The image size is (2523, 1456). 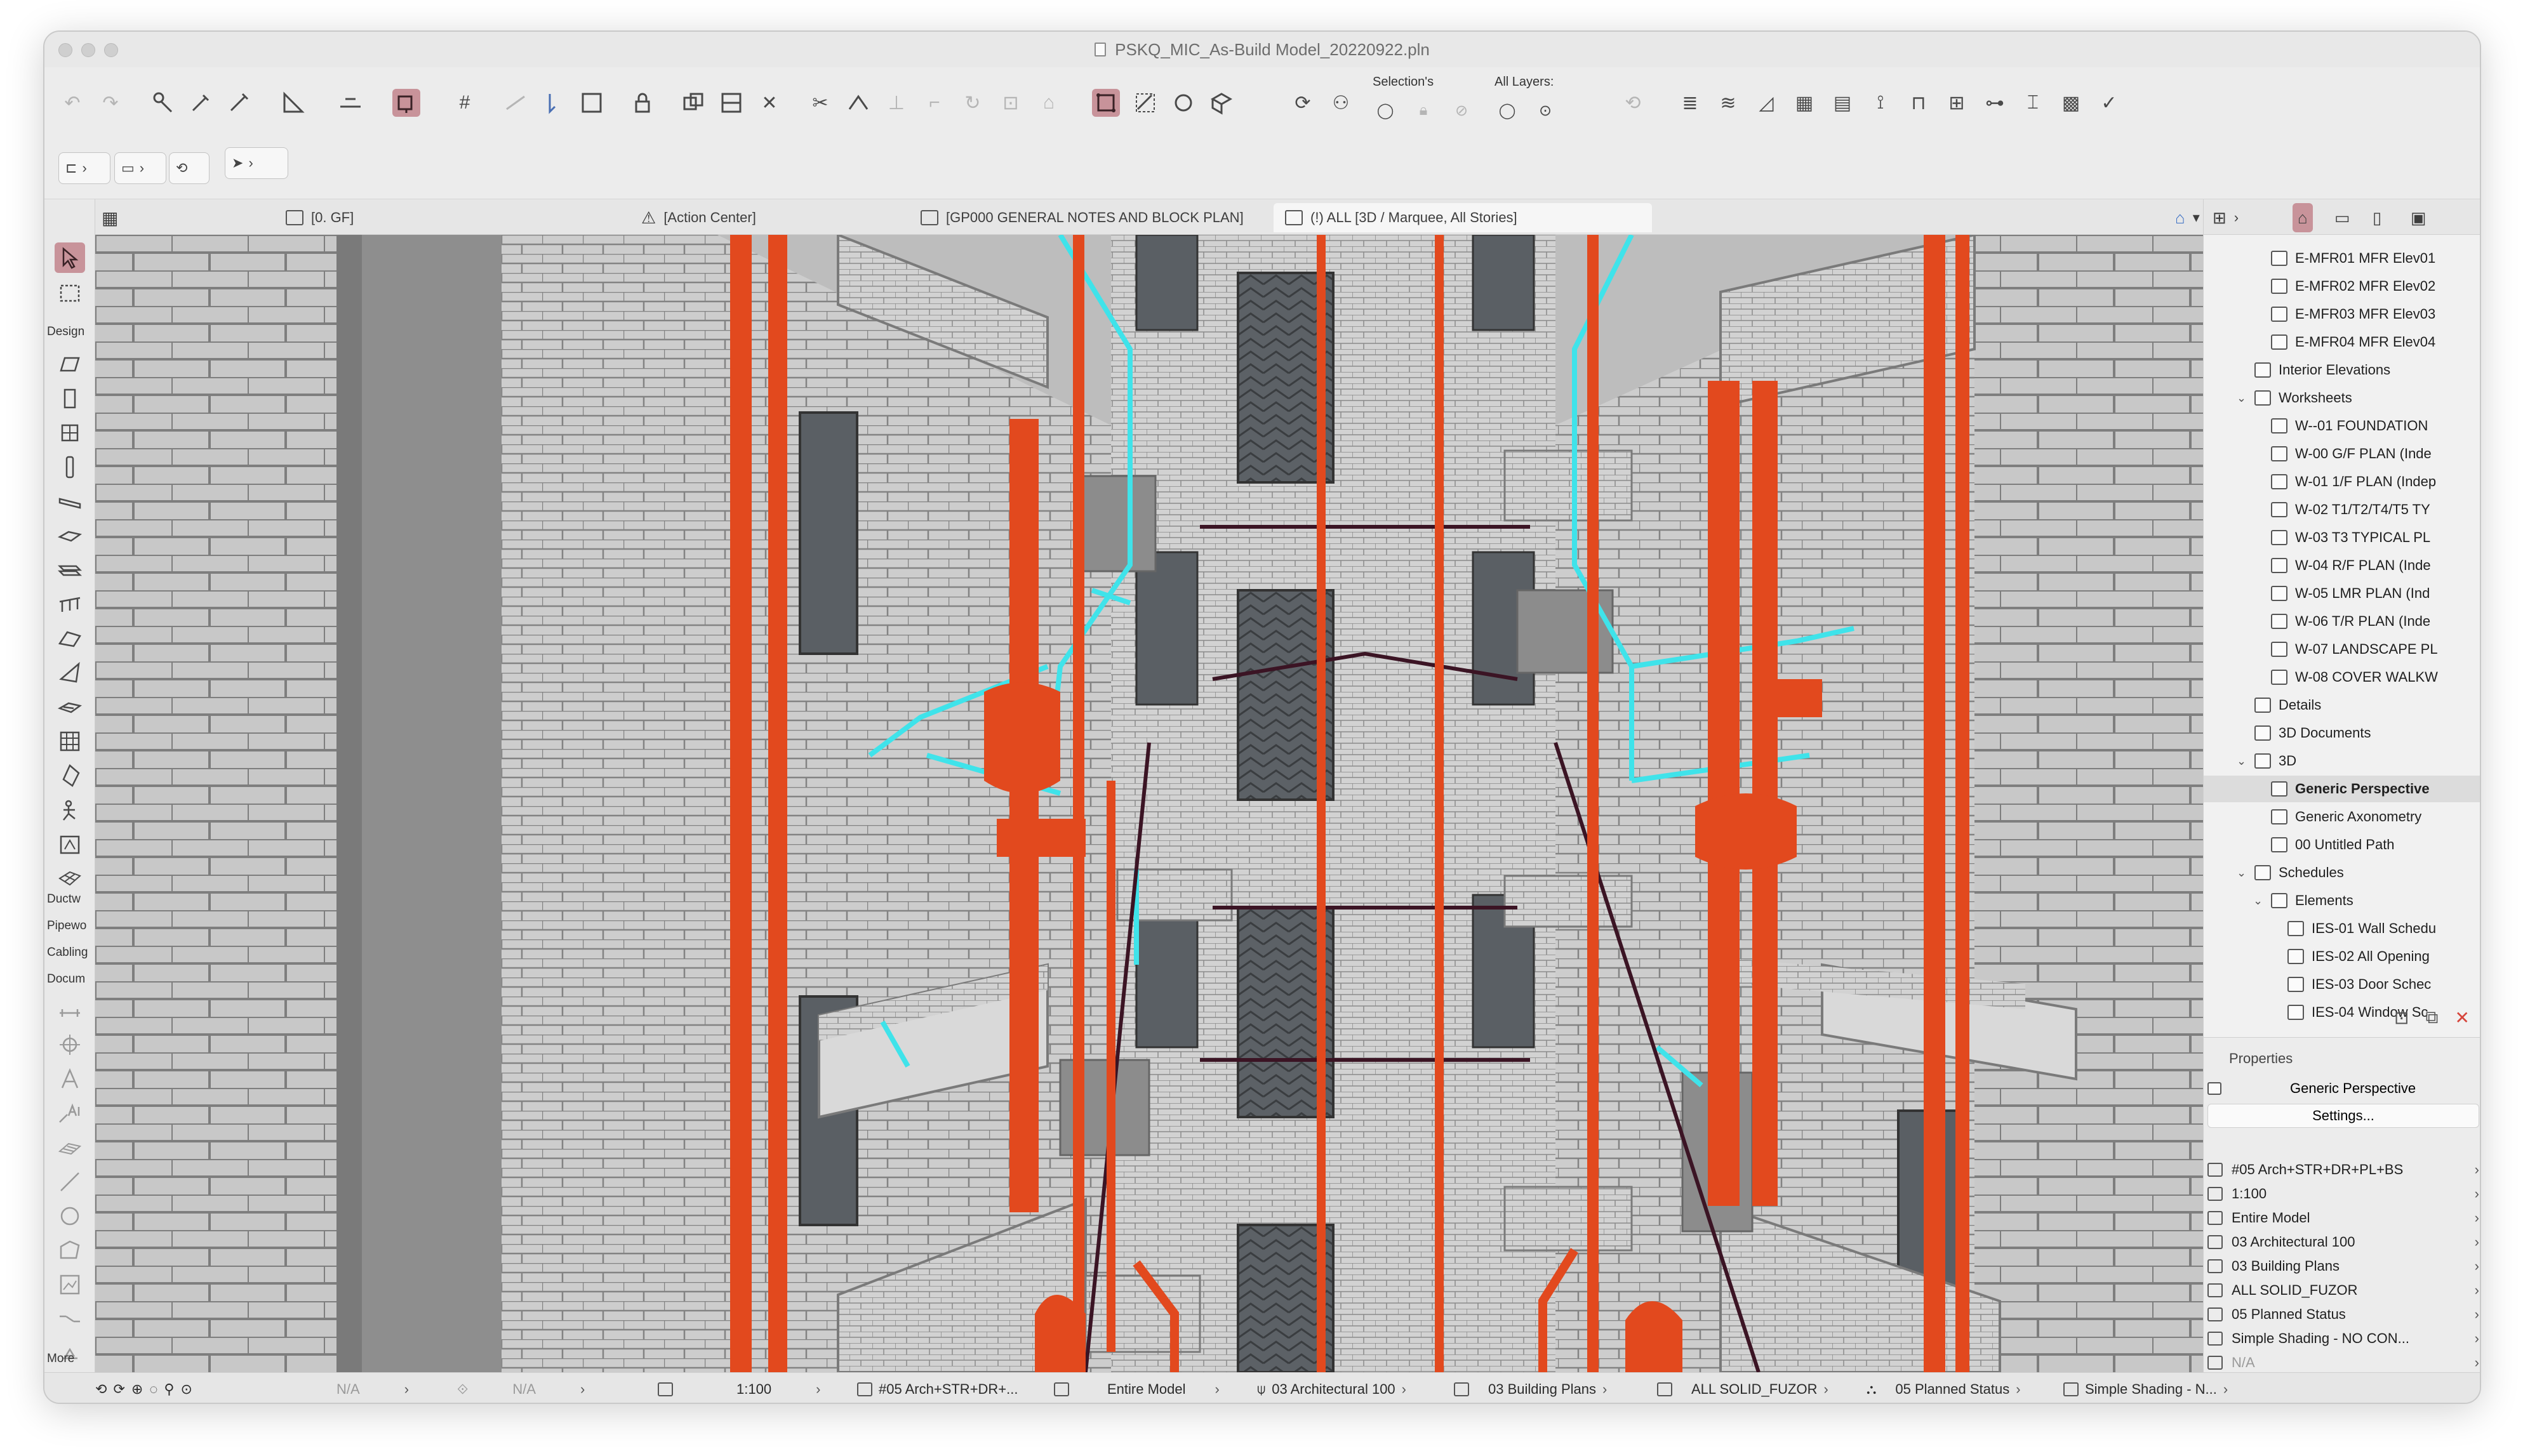 What do you see at coordinates (2343, 1291) in the screenshot?
I see `property-row: ALL SOLID_FUZOR ›` at bounding box center [2343, 1291].